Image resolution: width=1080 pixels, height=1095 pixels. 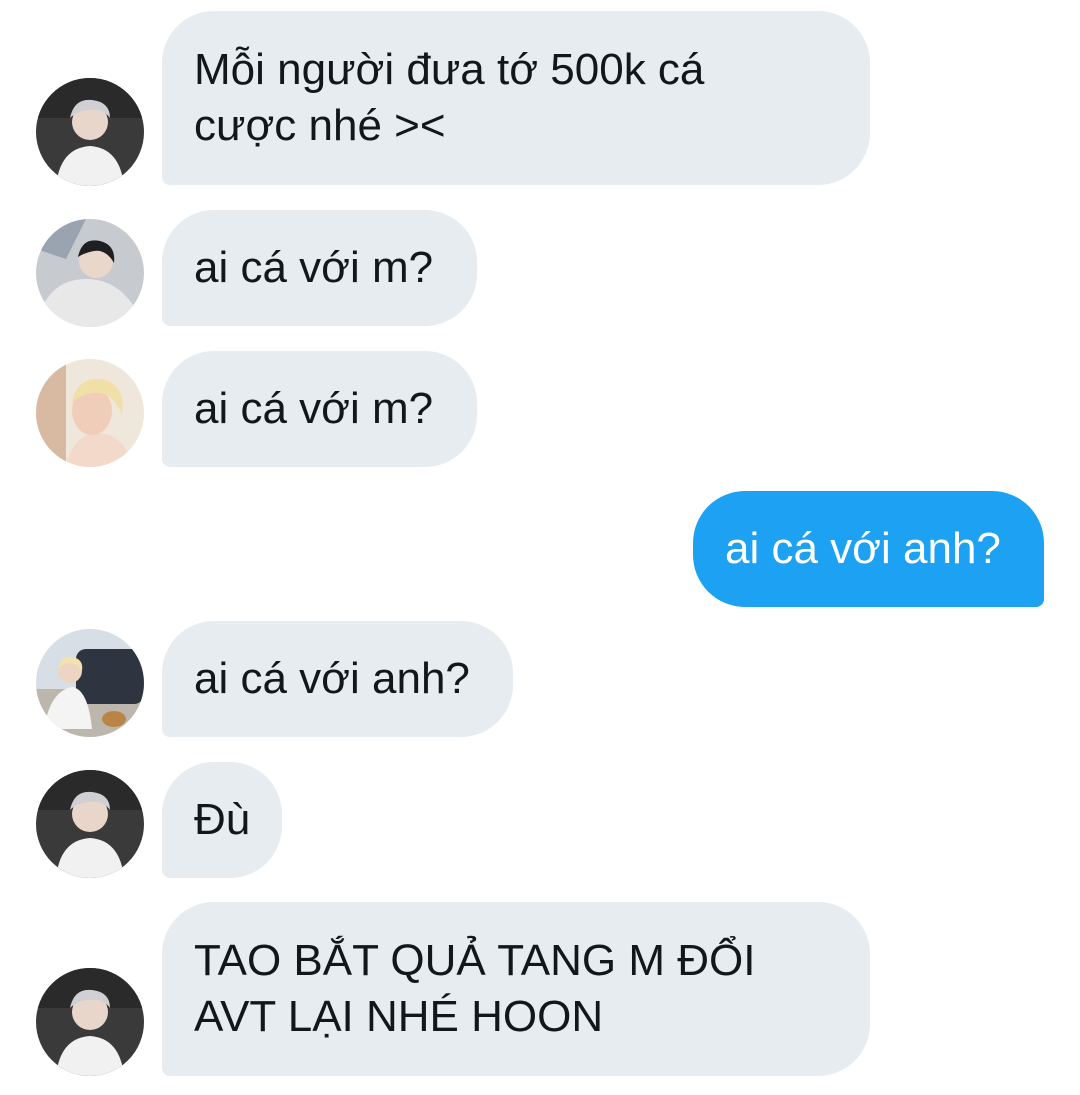 I want to click on message-bubble-received: ai cá với anh?, so click(x=337, y=679).